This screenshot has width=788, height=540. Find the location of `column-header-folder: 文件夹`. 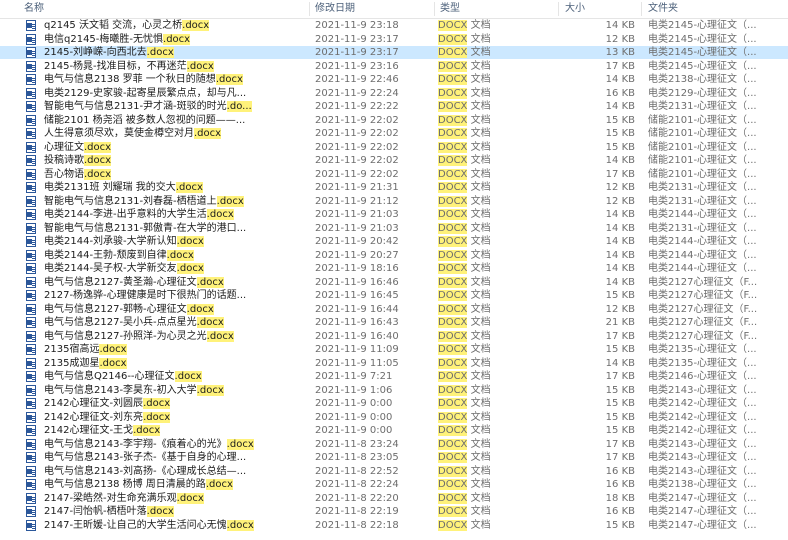

column-header-folder: 文件夹 is located at coordinates (717, 9).